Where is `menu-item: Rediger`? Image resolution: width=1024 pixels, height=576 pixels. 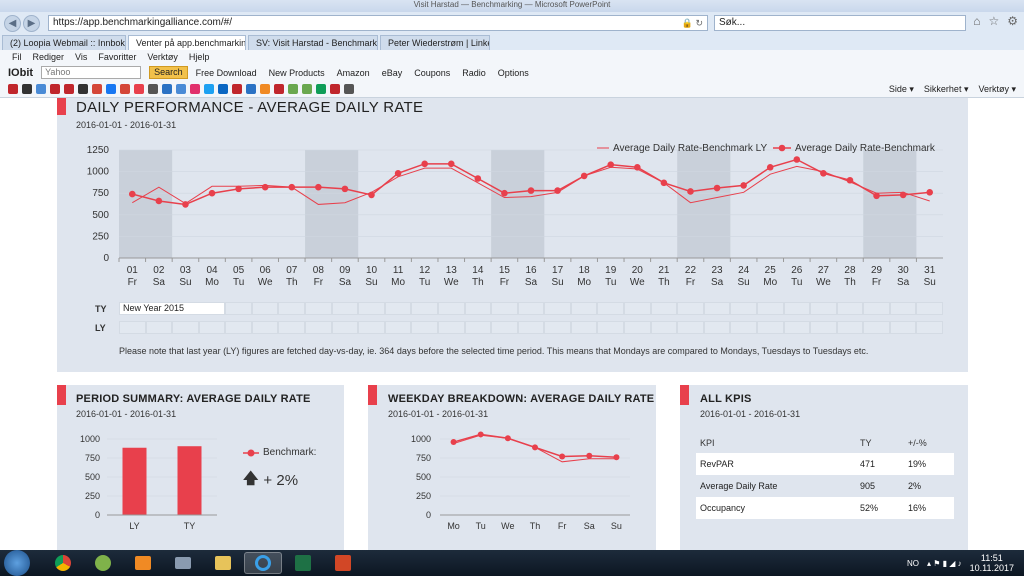
menu-item: Rediger is located at coordinates (49, 57).